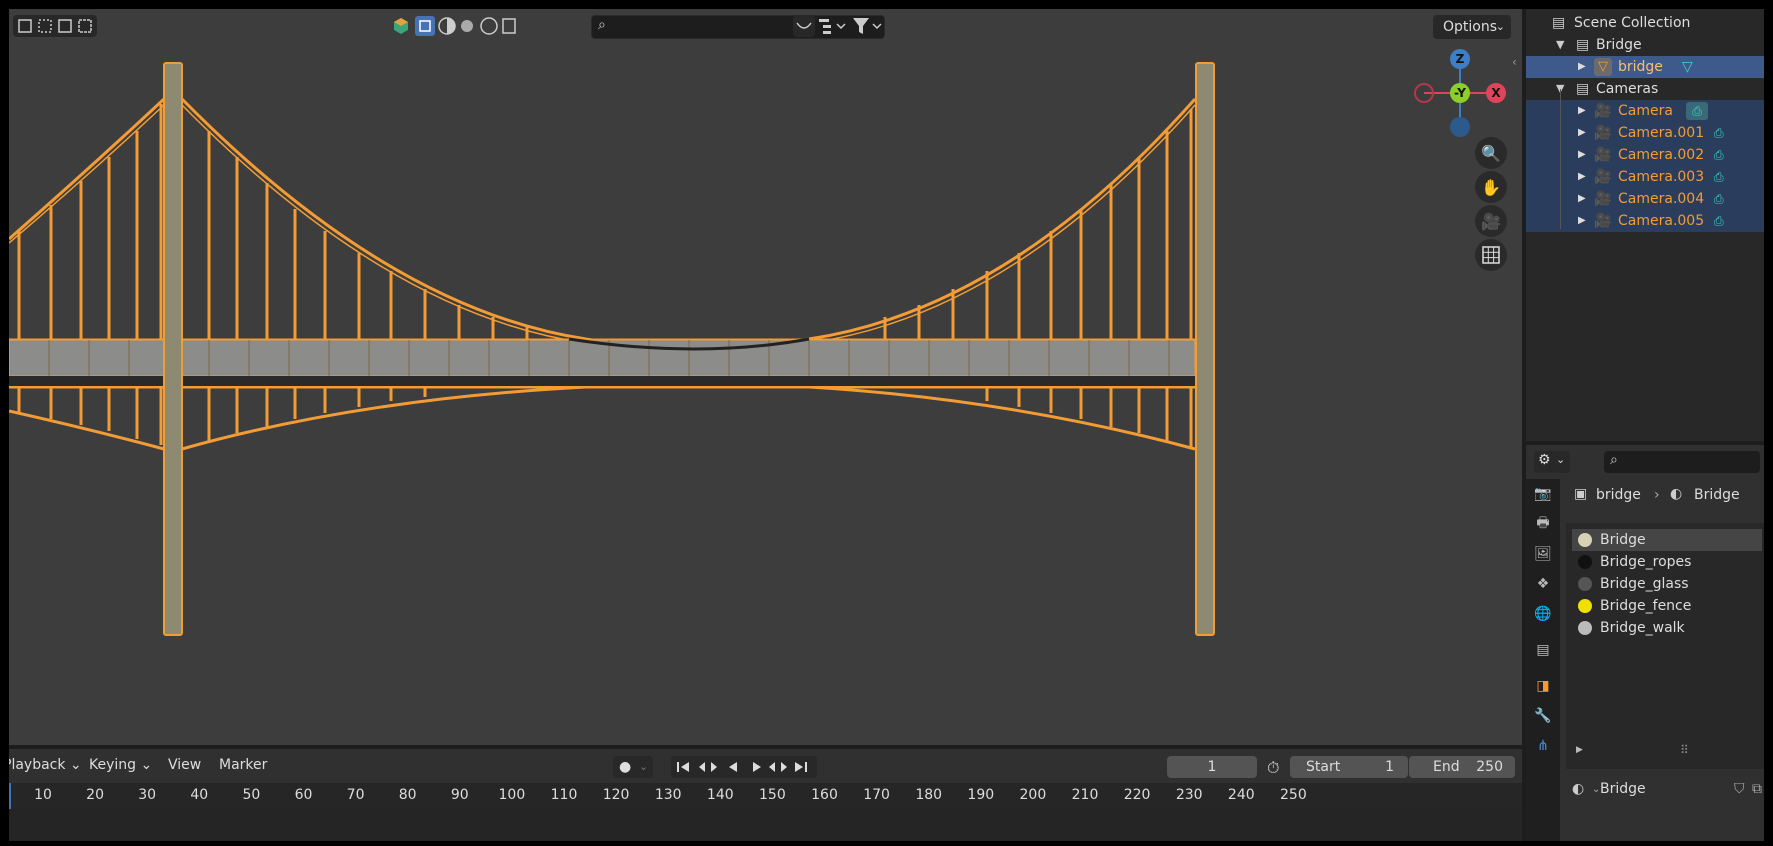 The width and height of the screenshot is (1773, 846). What do you see at coordinates (868, 26) in the screenshot?
I see `filter-dropdown` at bounding box center [868, 26].